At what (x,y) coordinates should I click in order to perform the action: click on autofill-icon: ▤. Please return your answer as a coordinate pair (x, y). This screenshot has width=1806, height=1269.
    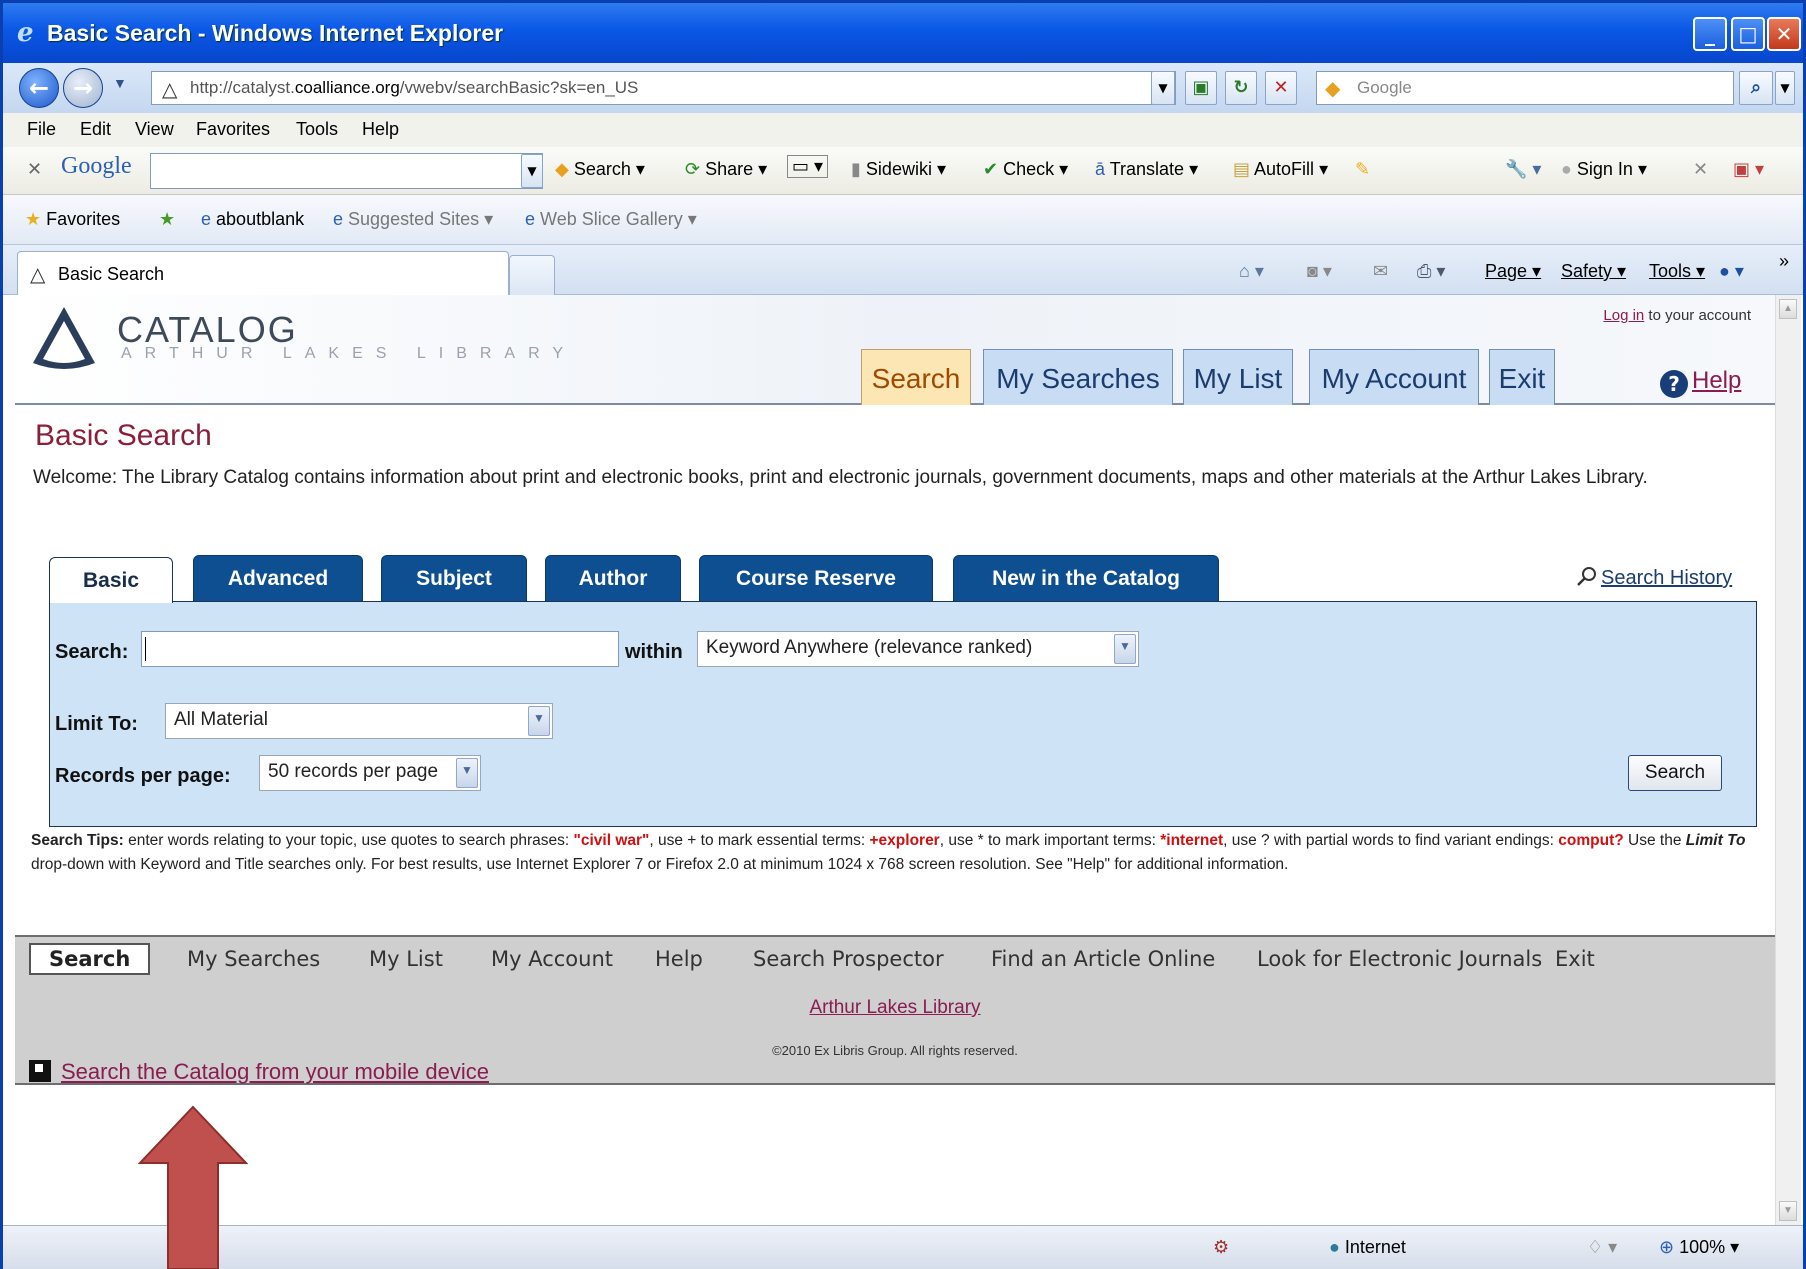
    Looking at the image, I should click on (1242, 169).